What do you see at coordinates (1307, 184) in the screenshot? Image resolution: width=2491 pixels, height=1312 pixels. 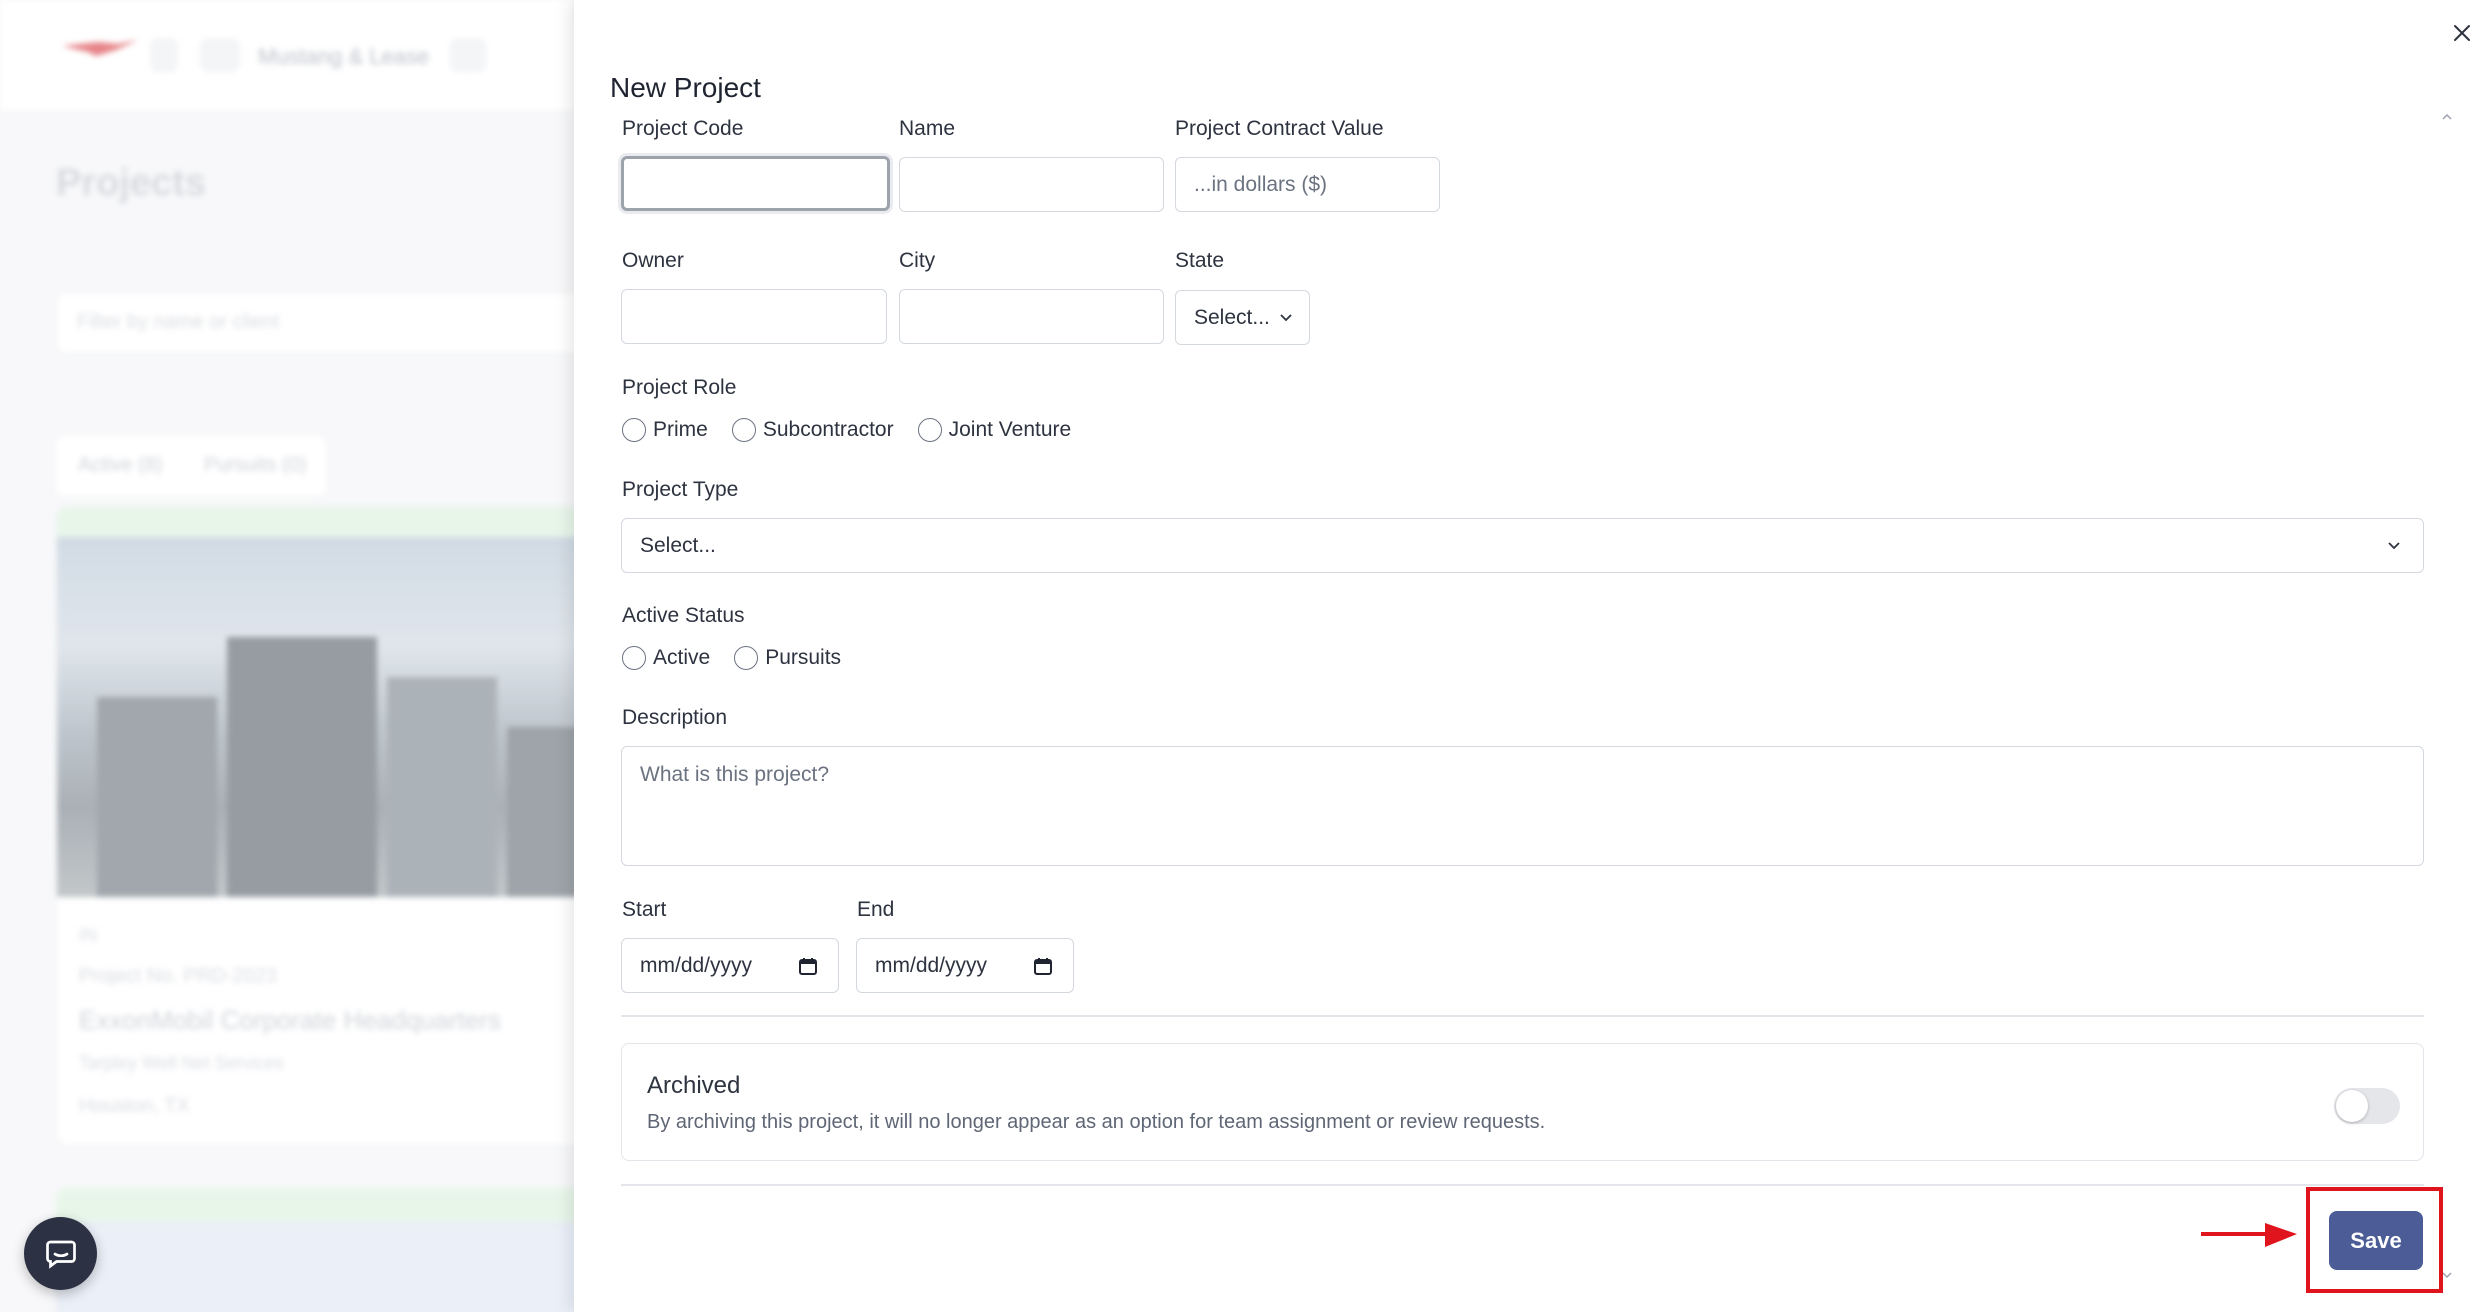 I see `contract-value-input` at bounding box center [1307, 184].